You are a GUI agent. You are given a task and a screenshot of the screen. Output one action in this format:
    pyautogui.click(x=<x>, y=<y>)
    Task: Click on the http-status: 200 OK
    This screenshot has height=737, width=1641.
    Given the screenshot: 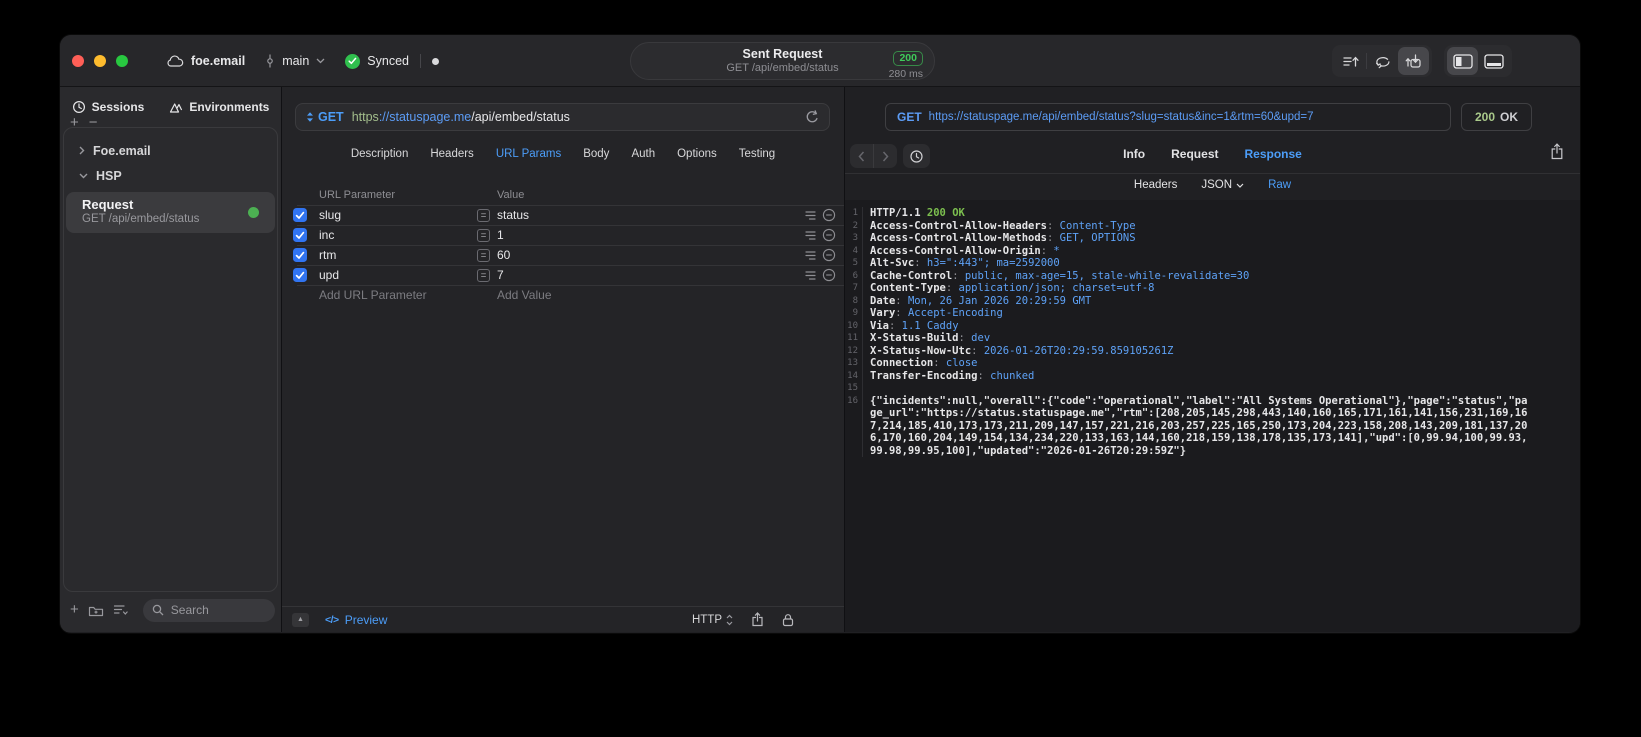 What is the action you would take?
    pyautogui.click(x=945, y=213)
    